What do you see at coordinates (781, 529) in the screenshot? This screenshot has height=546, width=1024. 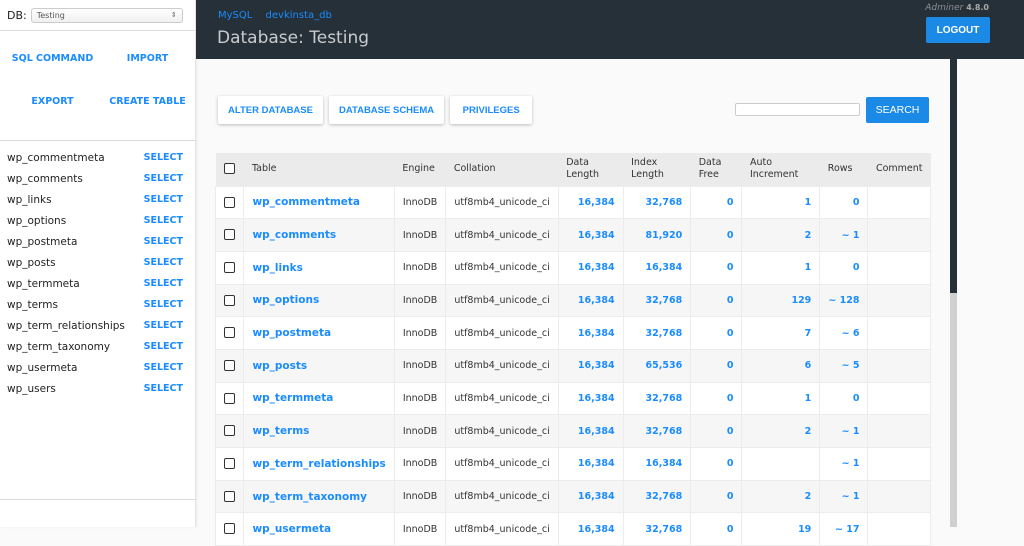 I see `auto-increment-cell: 19` at bounding box center [781, 529].